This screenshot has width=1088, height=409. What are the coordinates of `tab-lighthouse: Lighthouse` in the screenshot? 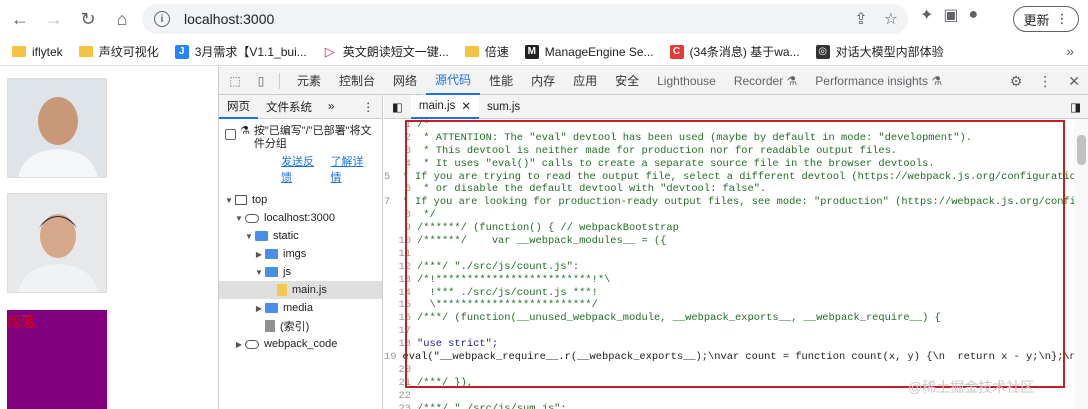 It's located at (686, 81).